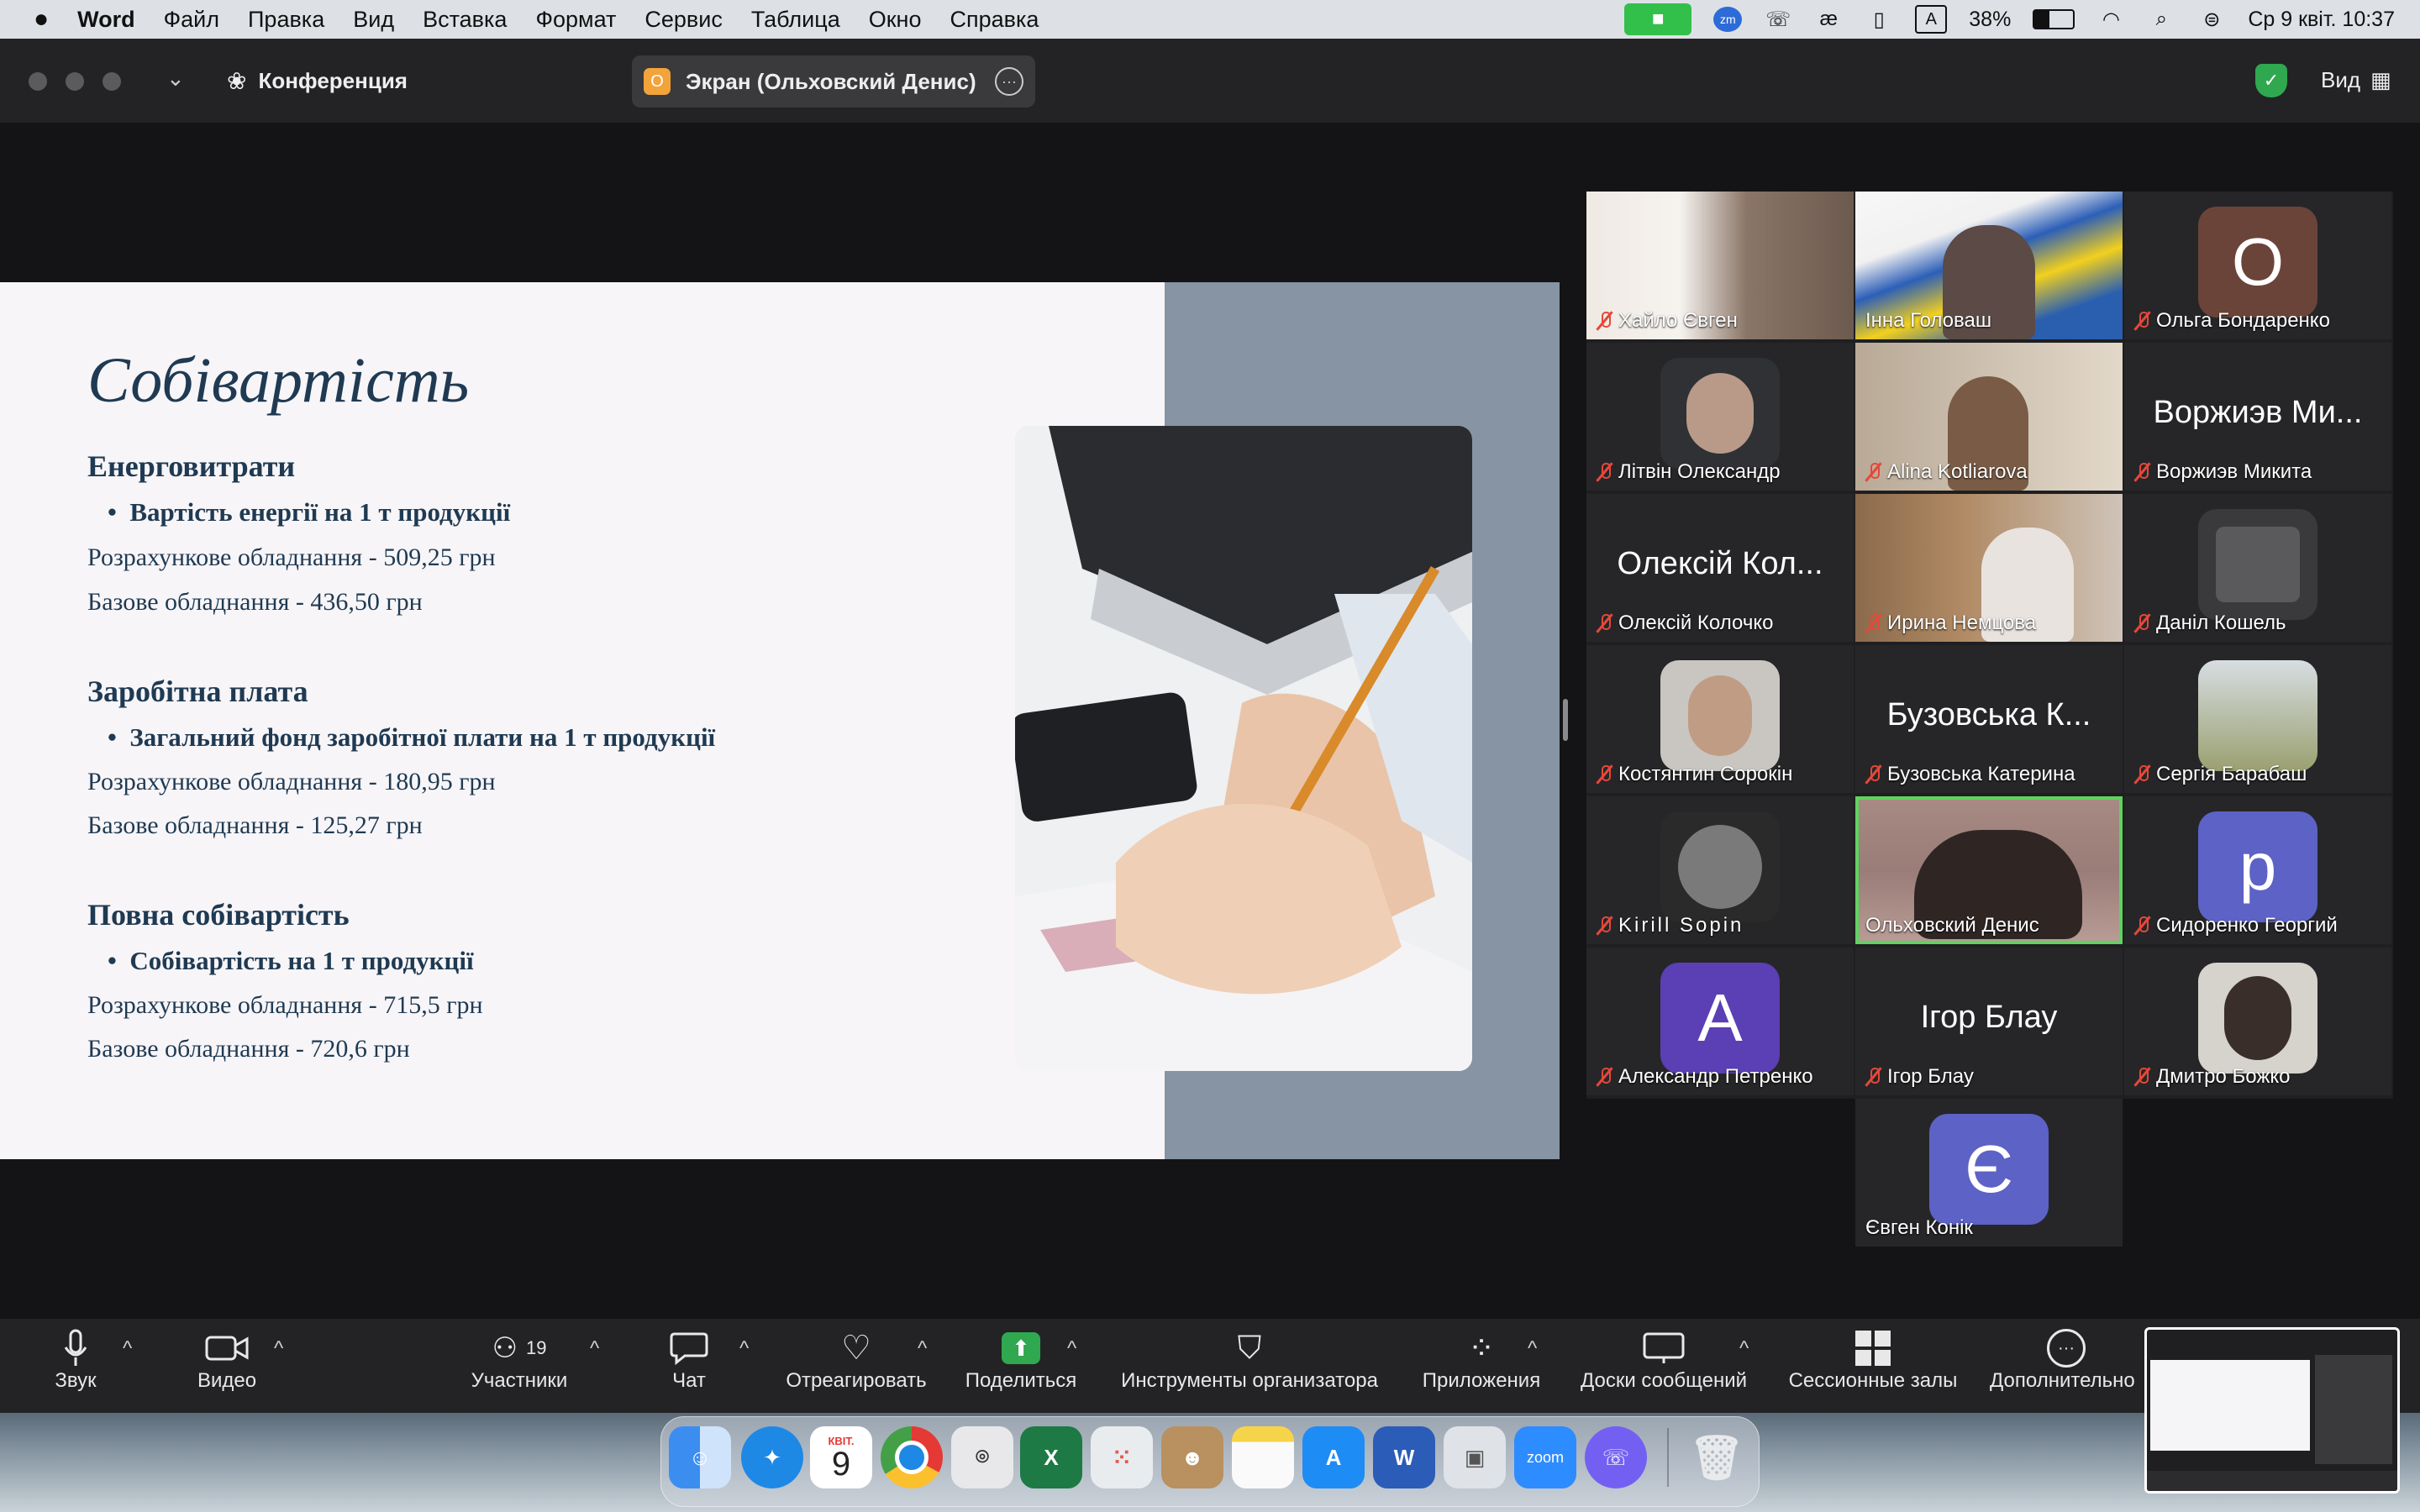  What do you see at coordinates (176, 79) in the screenshot?
I see `chevron-down-icon: ⌄` at bounding box center [176, 79].